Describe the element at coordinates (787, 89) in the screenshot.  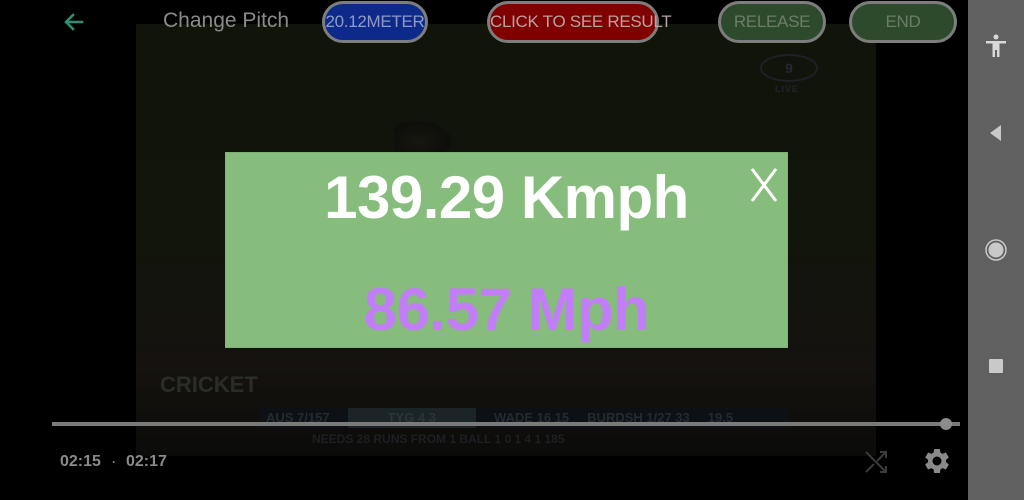
I see `channel-live-label: LIVE` at that location.